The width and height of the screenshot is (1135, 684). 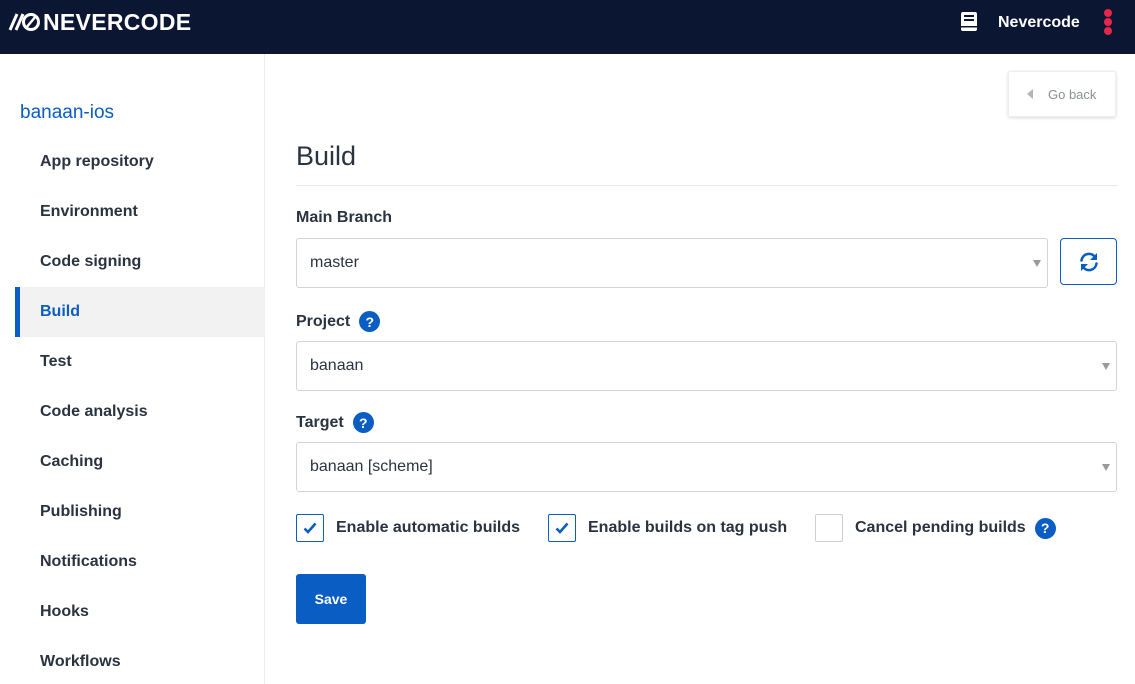 What do you see at coordinates (672, 263) in the screenshot?
I see `main-branch-select: master` at bounding box center [672, 263].